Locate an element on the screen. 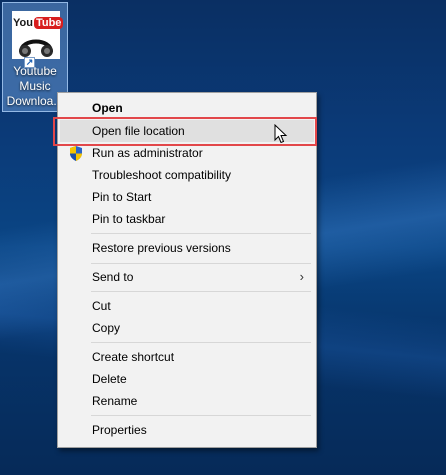 The image size is (446, 475). menu-item-pin-to-taskbar: Pin to taskbar is located at coordinates (187, 219).